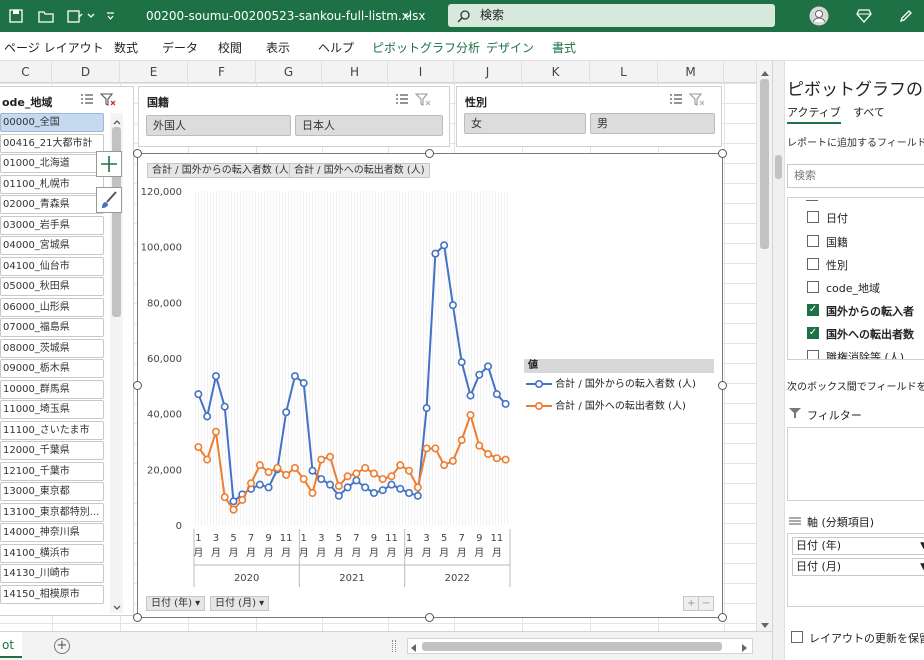 The width and height of the screenshot is (924, 660). Describe the element at coordinates (813, 241) in the screenshot. I see `field-checkbox-nationality` at that location.